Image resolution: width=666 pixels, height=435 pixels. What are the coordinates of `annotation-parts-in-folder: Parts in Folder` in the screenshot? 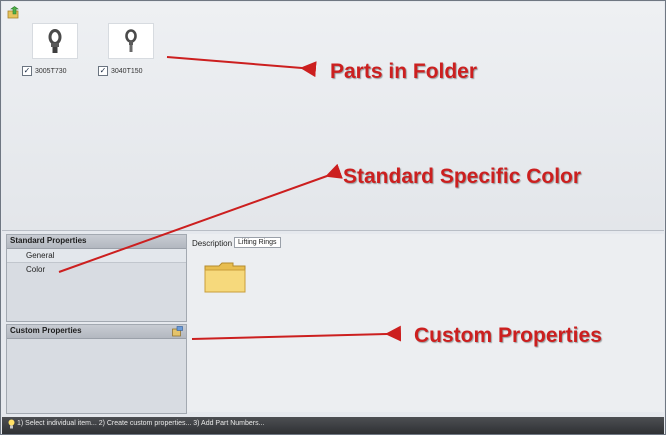 It's located at (404, 71).